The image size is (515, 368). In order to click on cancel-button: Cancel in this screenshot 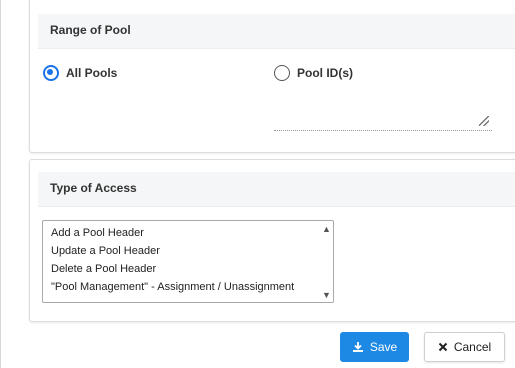, I will do `click(464, 347)`.